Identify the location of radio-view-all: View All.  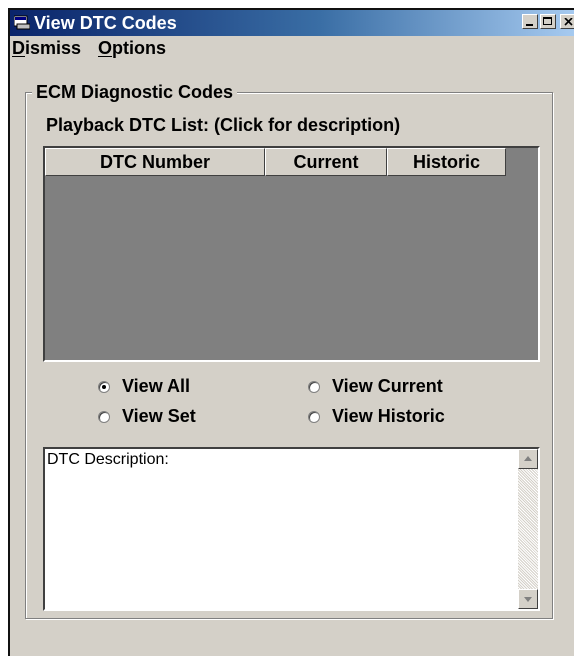
(144, 386).